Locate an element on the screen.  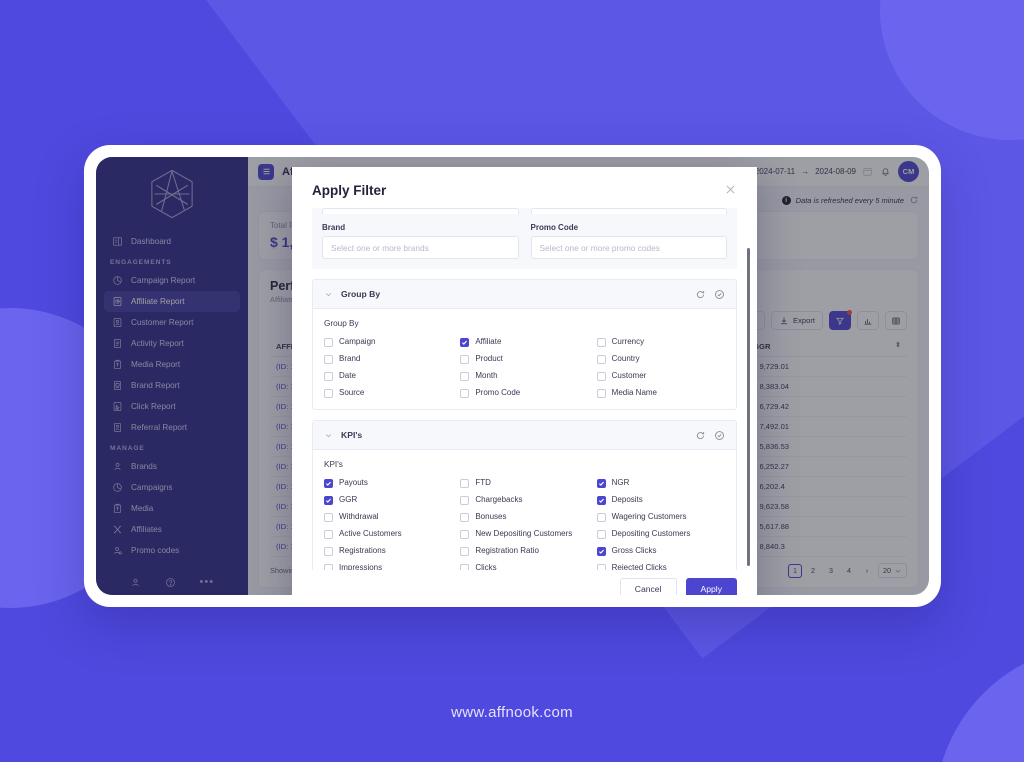
checkbox-source: Source is located at coordinates (388, 393).